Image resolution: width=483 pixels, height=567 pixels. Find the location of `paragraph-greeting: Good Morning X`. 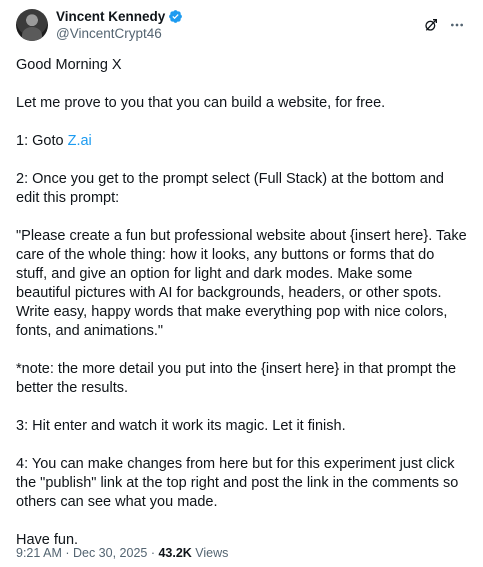

paragraph-greeting: Good Morning X is located at coordinates (69, 65).